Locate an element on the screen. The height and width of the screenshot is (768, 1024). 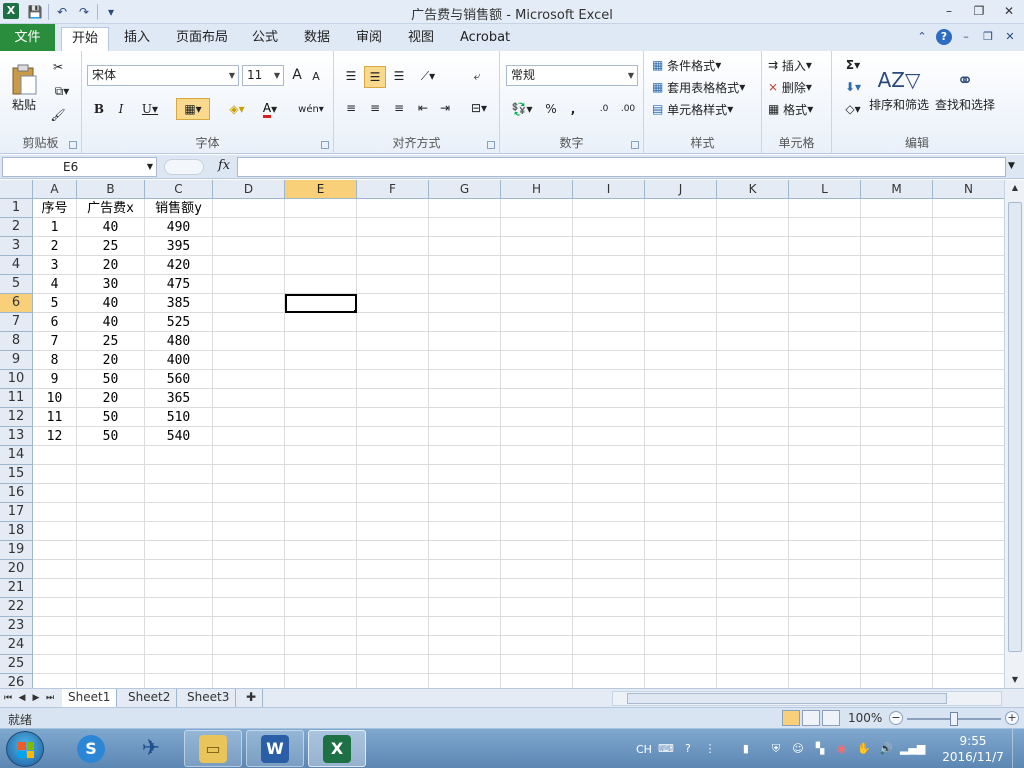
wrap-text-icon: ⤶ is located at coordinates (477, 76).